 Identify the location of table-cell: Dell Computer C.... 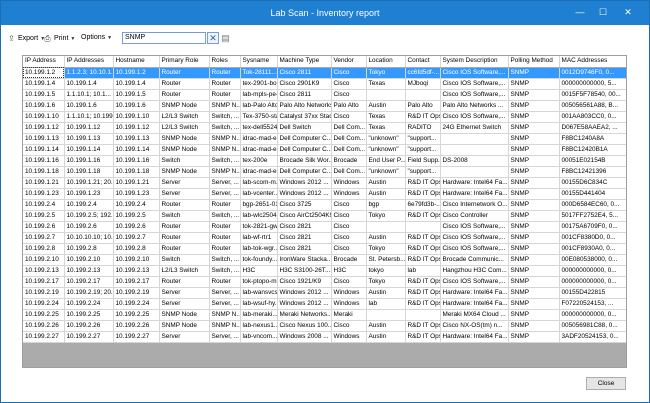
(304, 139).